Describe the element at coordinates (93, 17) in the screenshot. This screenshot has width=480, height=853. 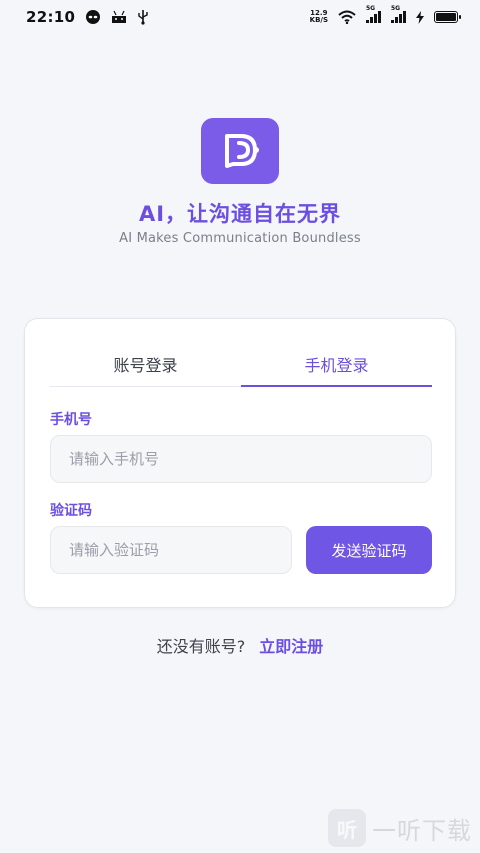
I see `alien-icon` at that location.